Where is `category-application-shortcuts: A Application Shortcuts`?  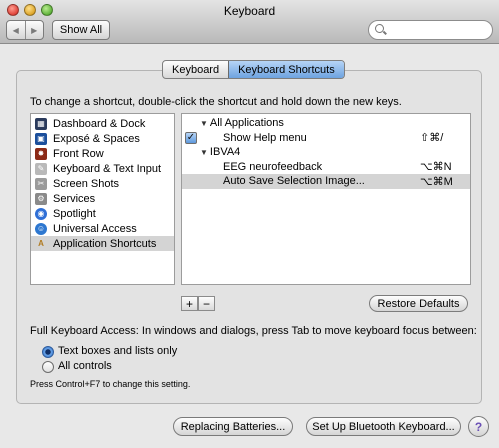 category-application-shortcuts: A Application Shortcuts is located at coordinates (102, 243).